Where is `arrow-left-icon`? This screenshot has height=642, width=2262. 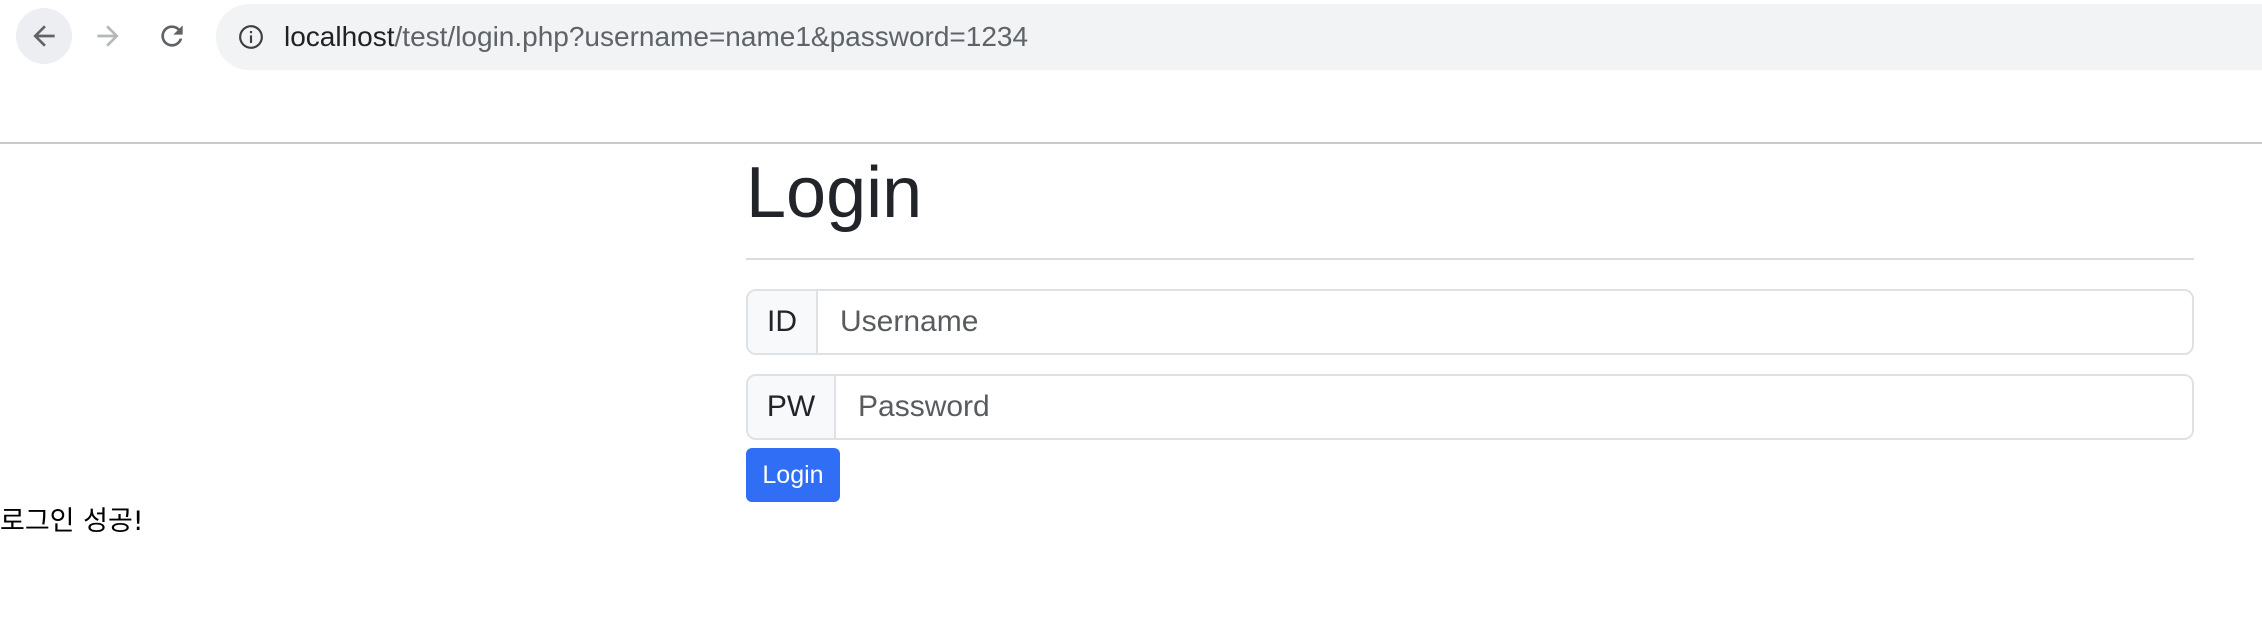
arrow-left-icon is located at coordinates (44, 36).